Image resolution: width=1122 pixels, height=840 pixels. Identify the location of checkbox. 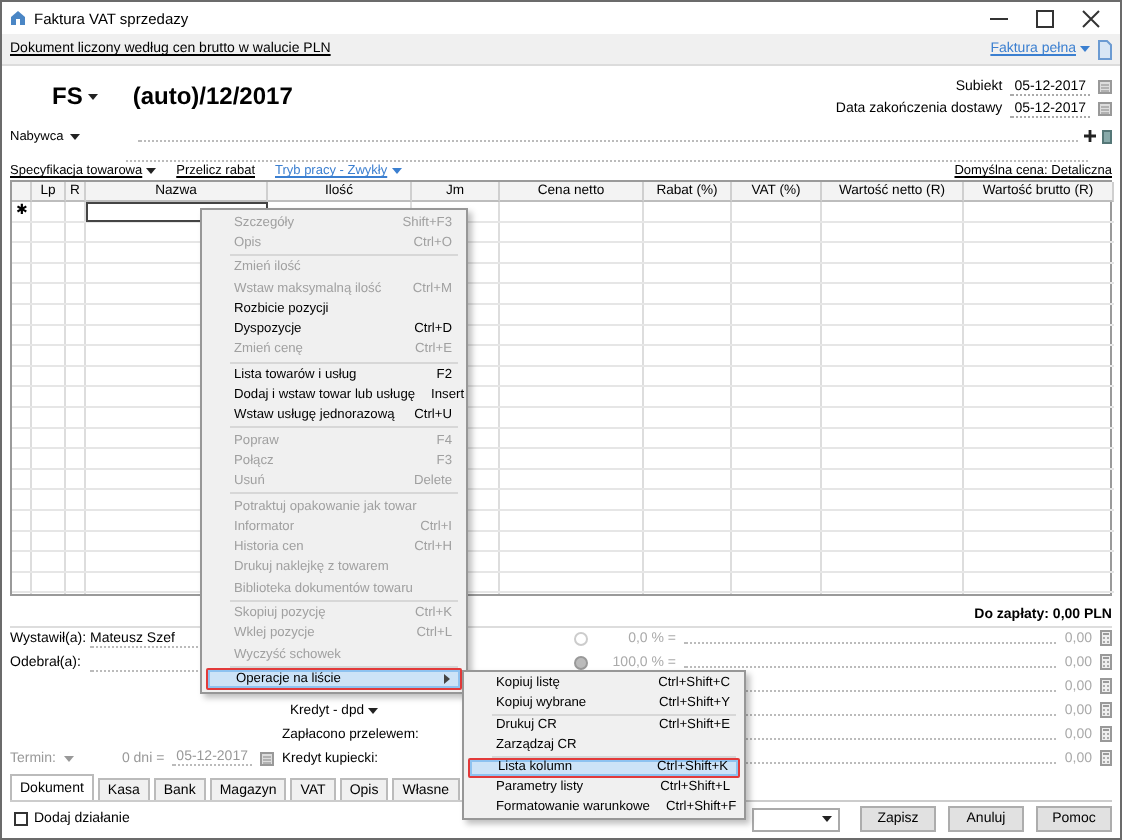
(21, 819).